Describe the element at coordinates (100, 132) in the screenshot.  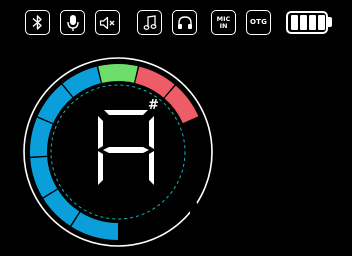
I see `segment-f` at that location.